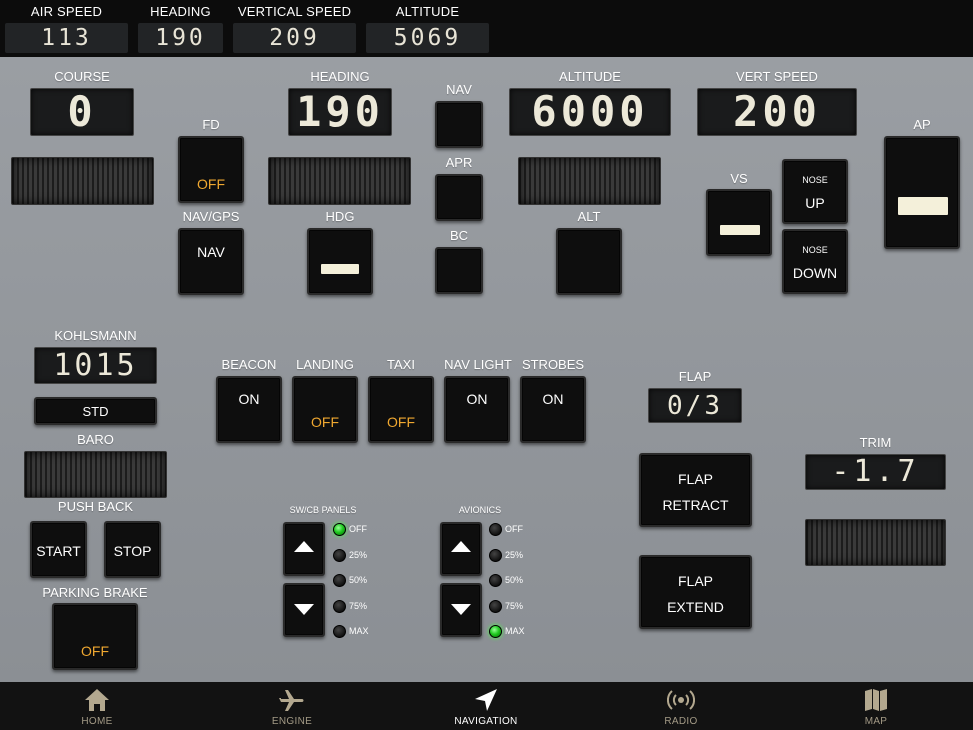 The image size is (973, 730). What do you see at coordinates (695, 479) in the screenshot?
I see `flap-retract-label-1: FLAP` at bounding box center [695, 479].